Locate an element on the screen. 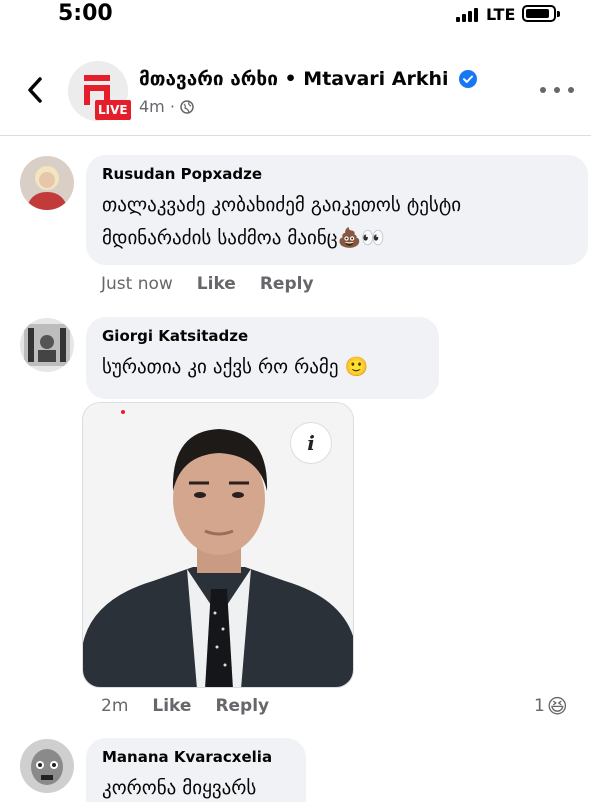 This screenshot has height=802, width=591. back-chevron-icon is located at coordinates (35, 90).